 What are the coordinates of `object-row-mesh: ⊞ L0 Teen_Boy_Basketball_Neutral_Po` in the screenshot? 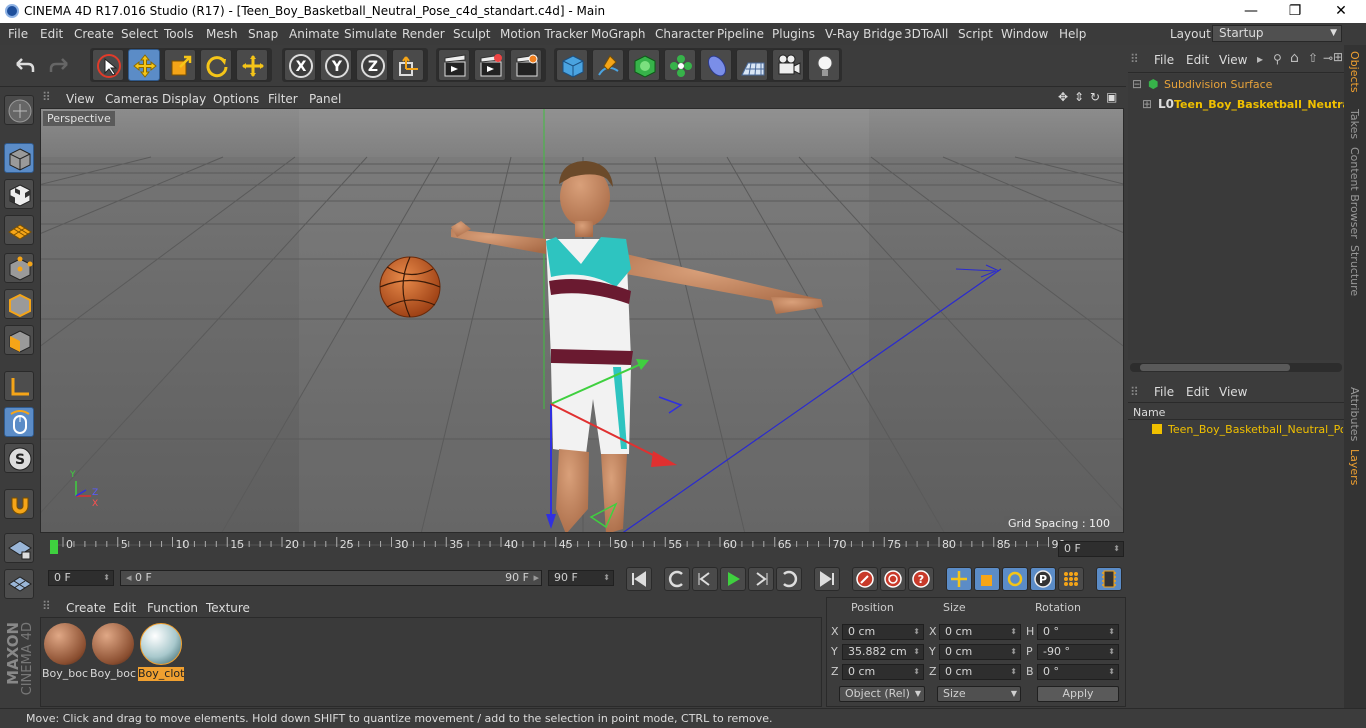 It's located at (1243, 105).